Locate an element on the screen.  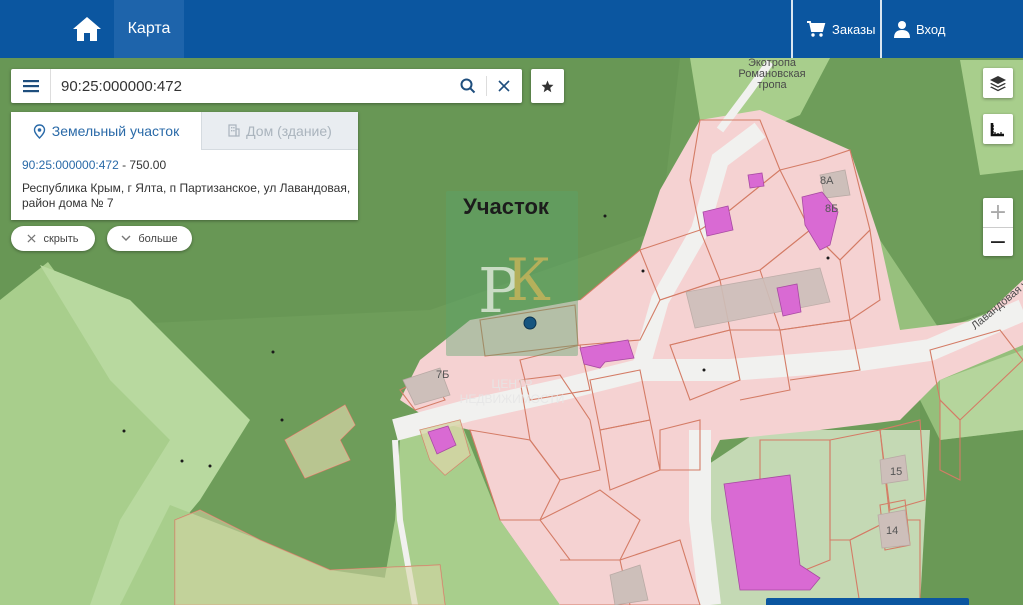
menu-button is located at coordinates (31, 86).